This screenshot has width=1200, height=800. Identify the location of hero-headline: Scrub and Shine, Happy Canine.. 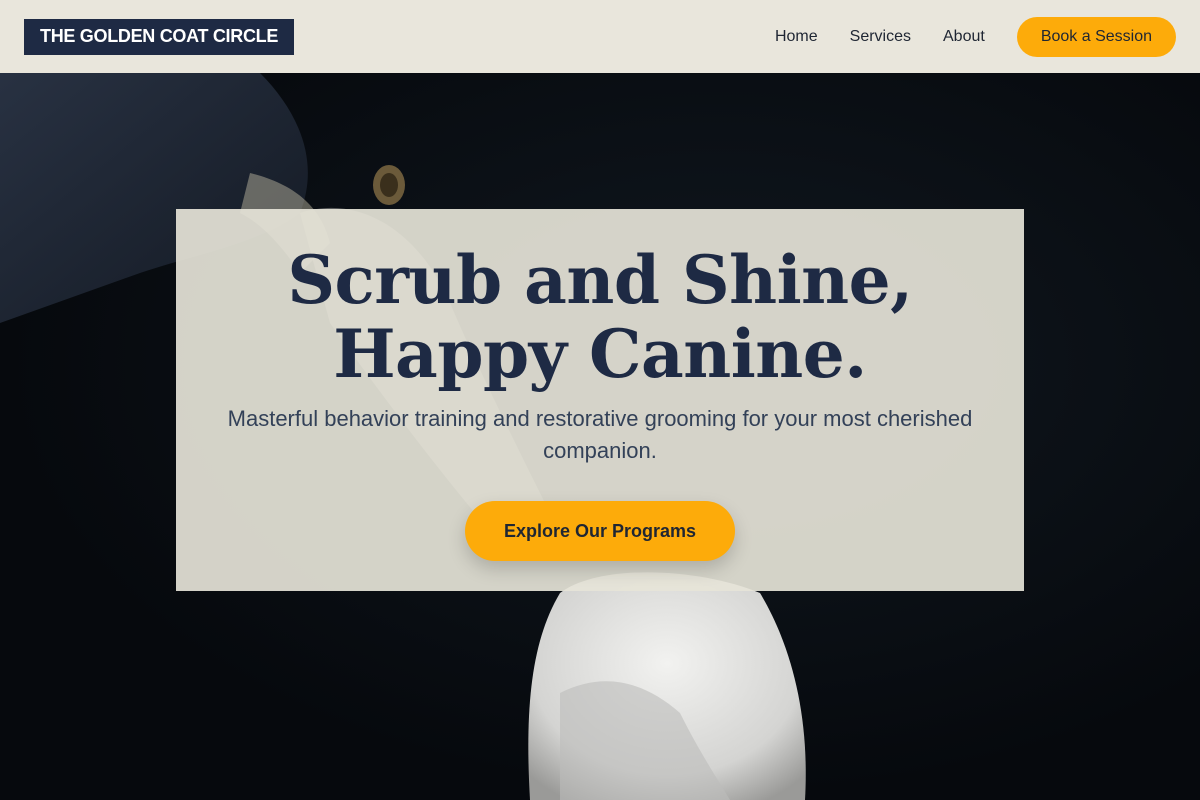
(600, 317).